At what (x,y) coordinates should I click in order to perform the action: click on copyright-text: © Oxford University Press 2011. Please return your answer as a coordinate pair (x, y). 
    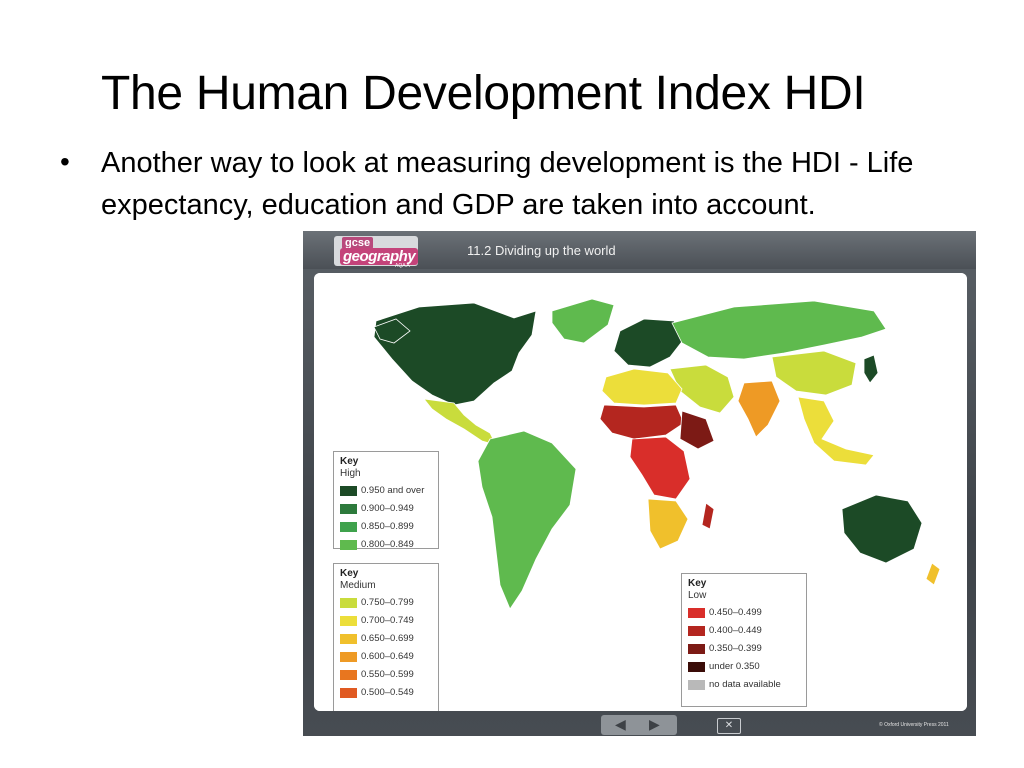
    Looking at the image, I should click on (914, 725).